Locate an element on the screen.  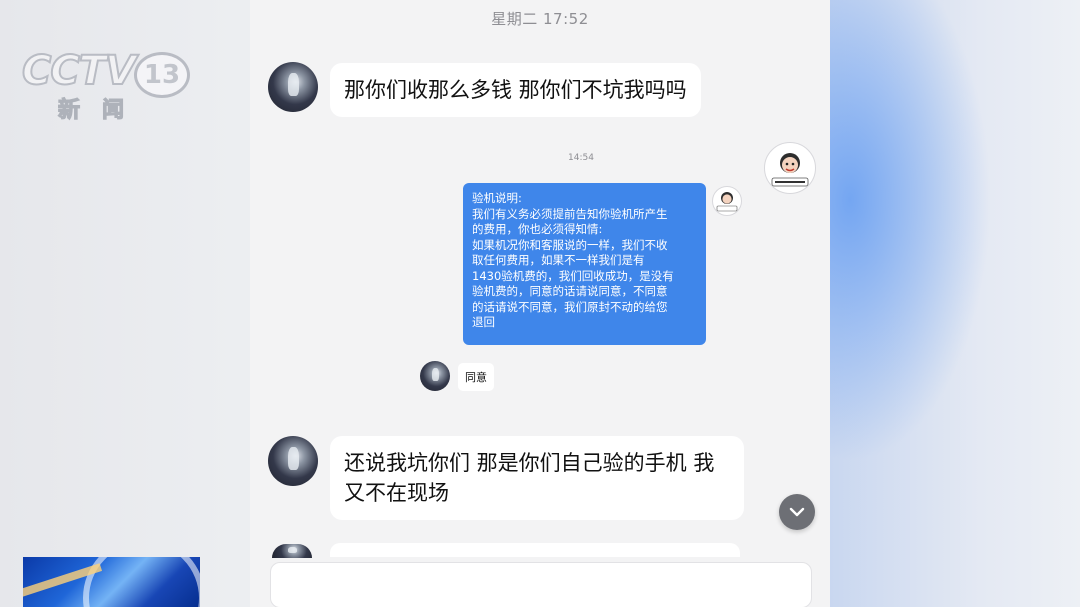
customer-message-text: 那你们收那么多钱 那你们不坑我吗吗 is located at coordinates (515, 90).